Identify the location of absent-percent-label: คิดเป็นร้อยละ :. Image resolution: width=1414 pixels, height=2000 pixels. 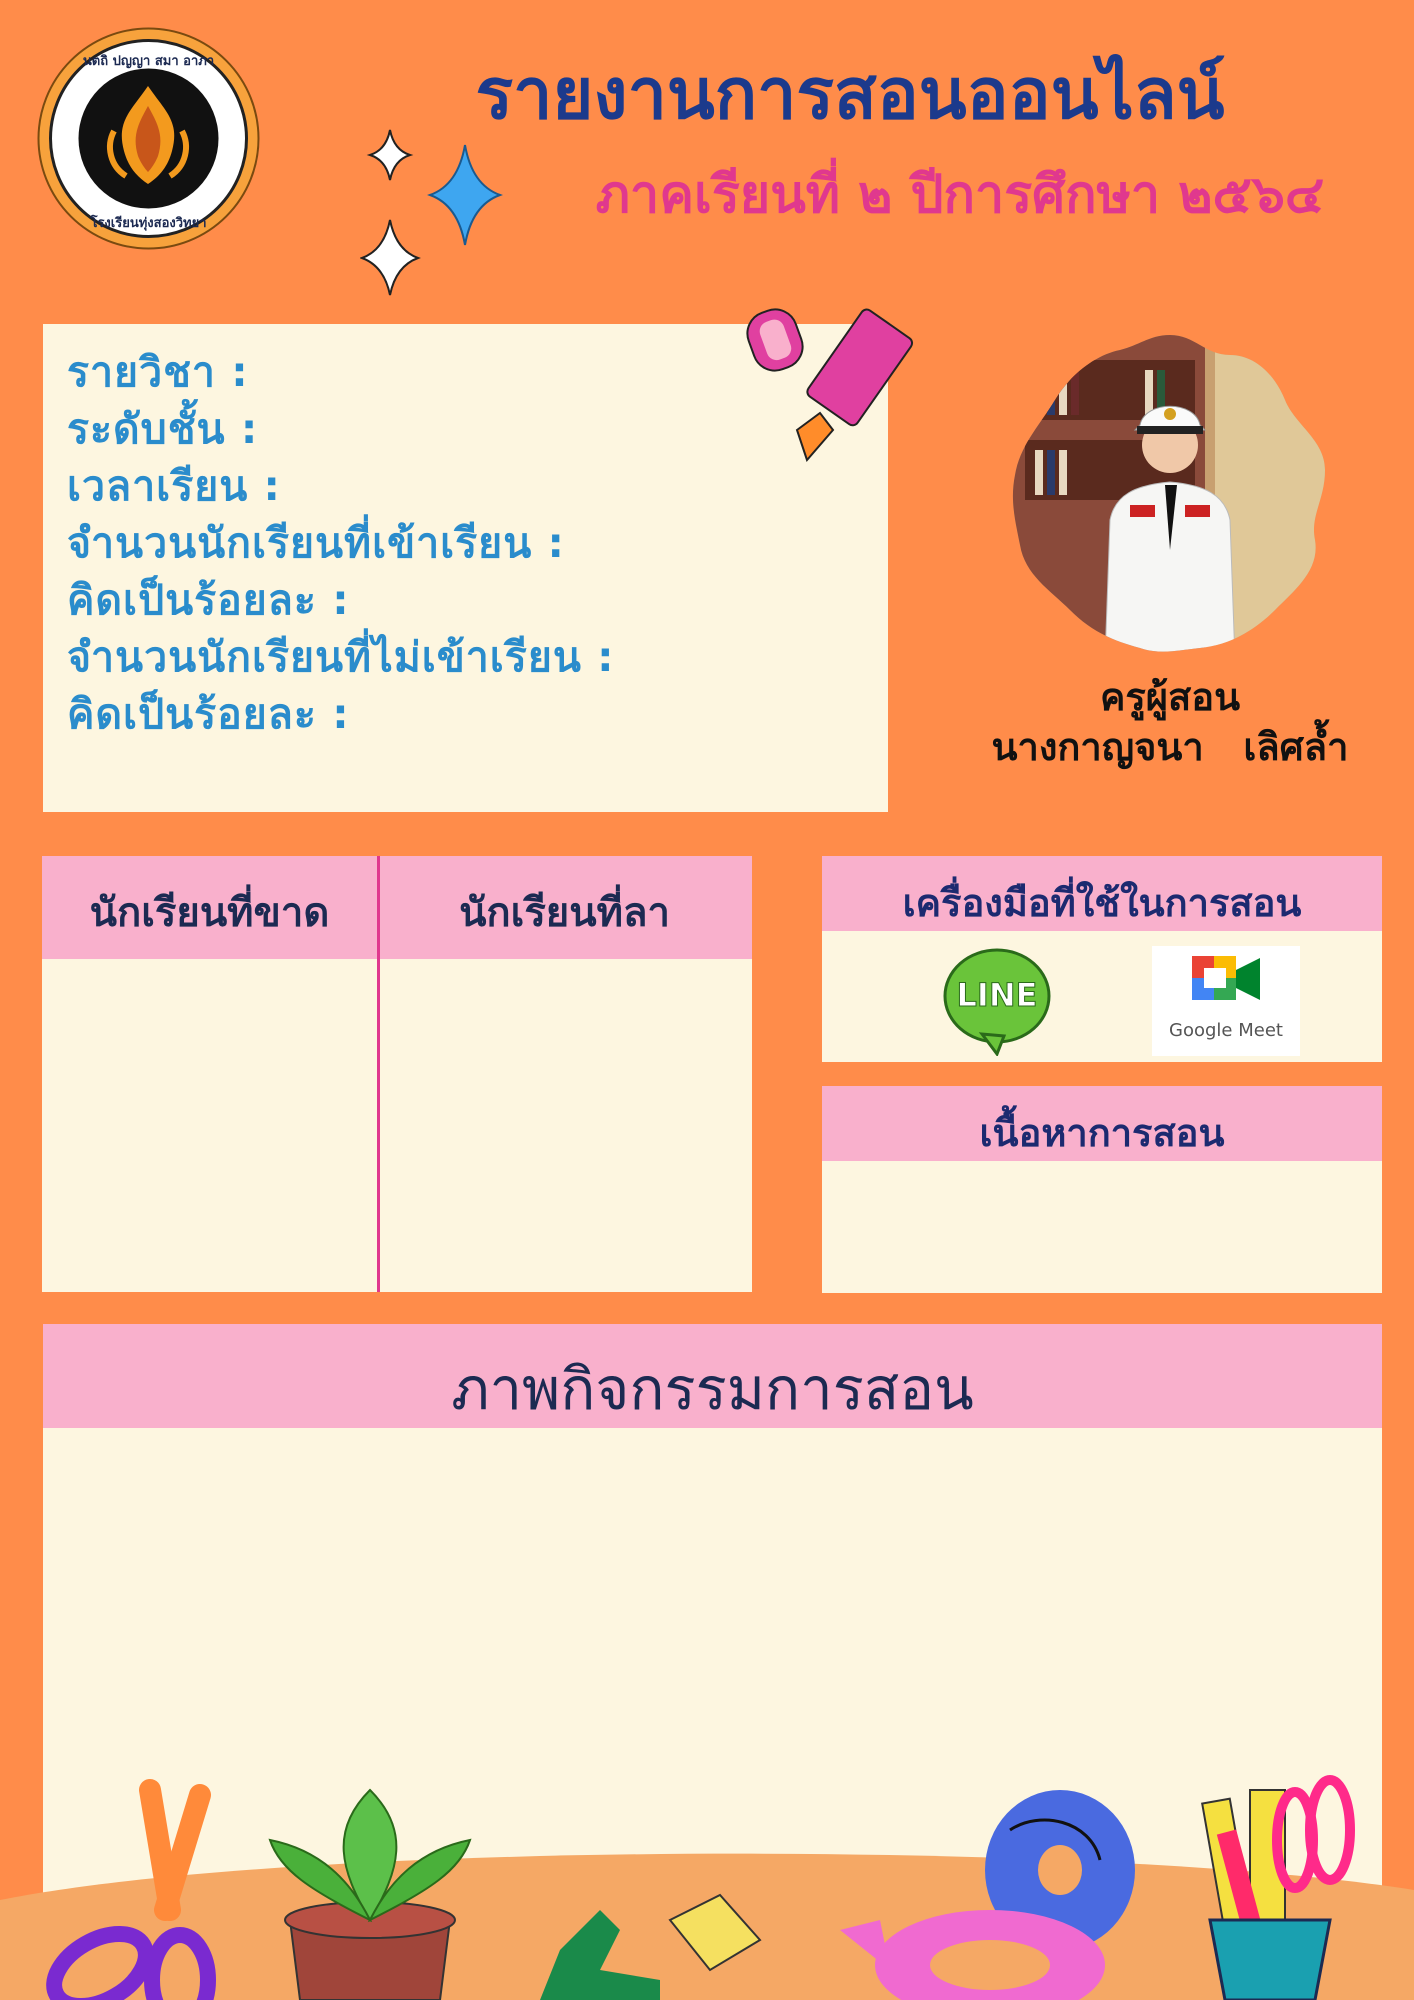
(208, 714).